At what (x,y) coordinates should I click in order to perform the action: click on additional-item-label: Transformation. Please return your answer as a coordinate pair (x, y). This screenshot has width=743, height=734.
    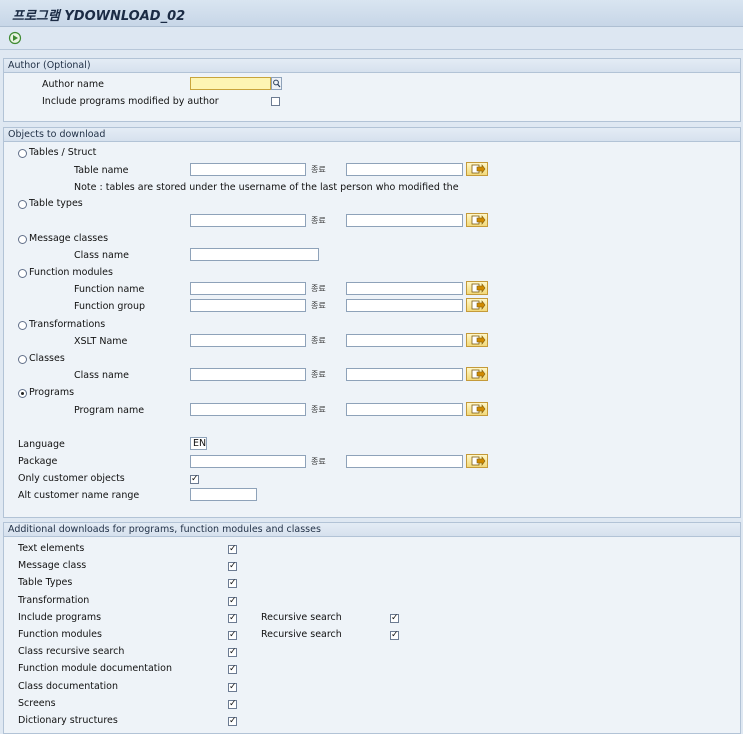
    Looking at the image, I should click on (54, 600).